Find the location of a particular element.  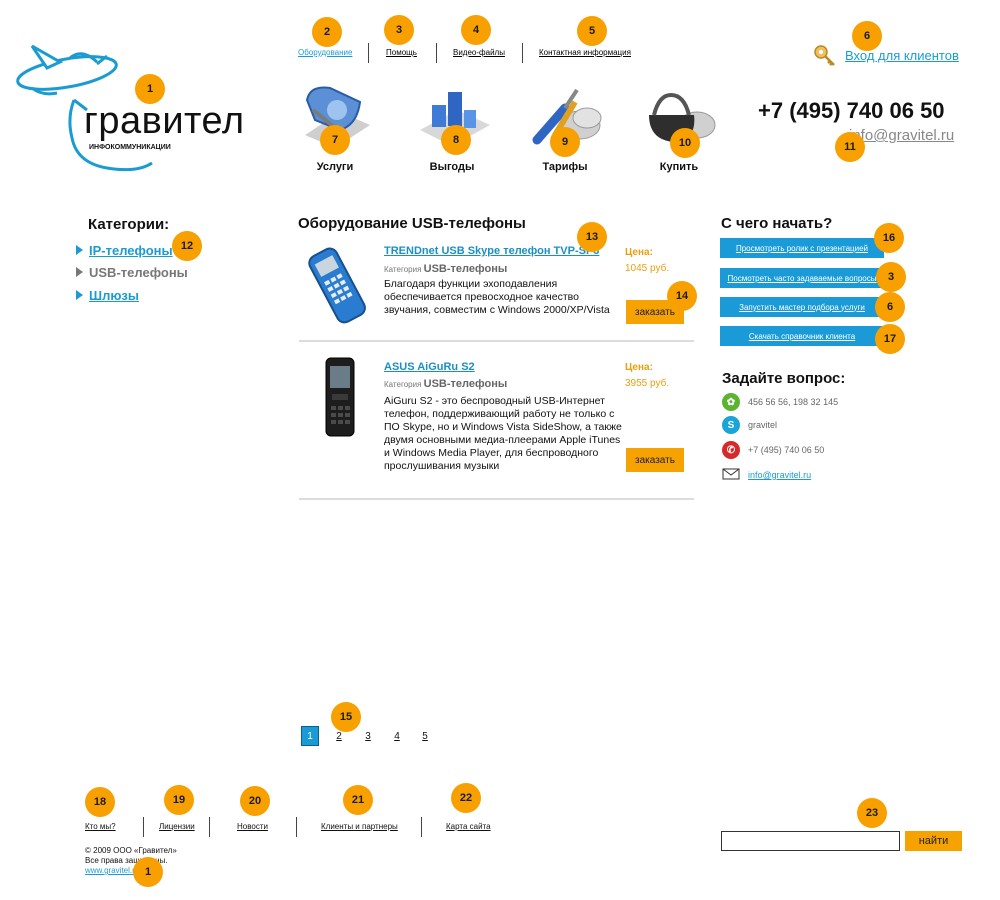

skype-icon: S is located at coordinates (731, 425).